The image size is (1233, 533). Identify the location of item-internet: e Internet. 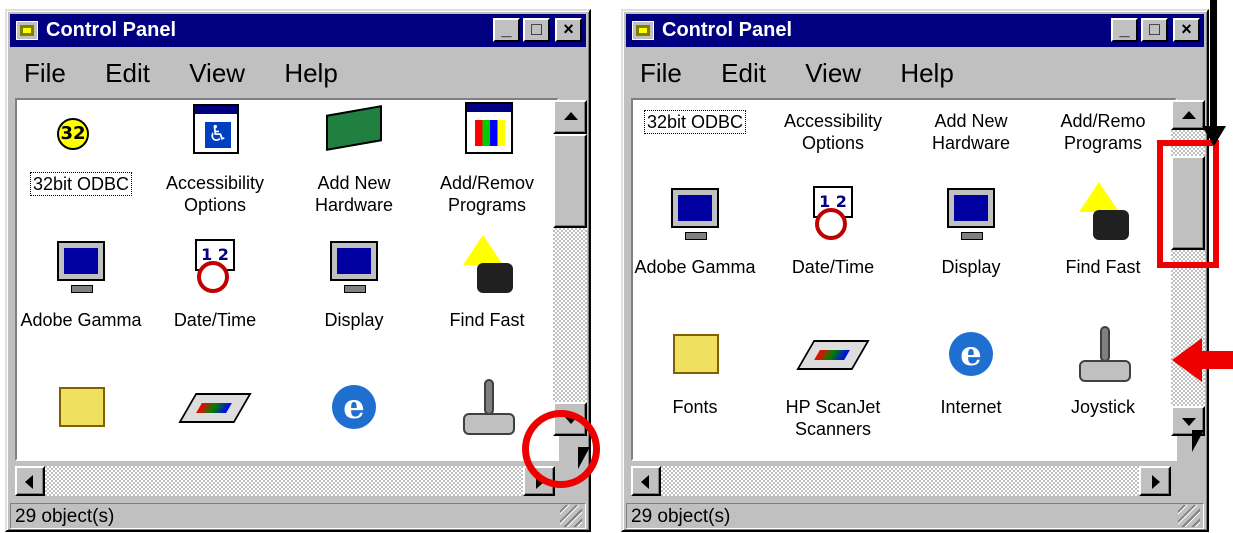
(971, 370).